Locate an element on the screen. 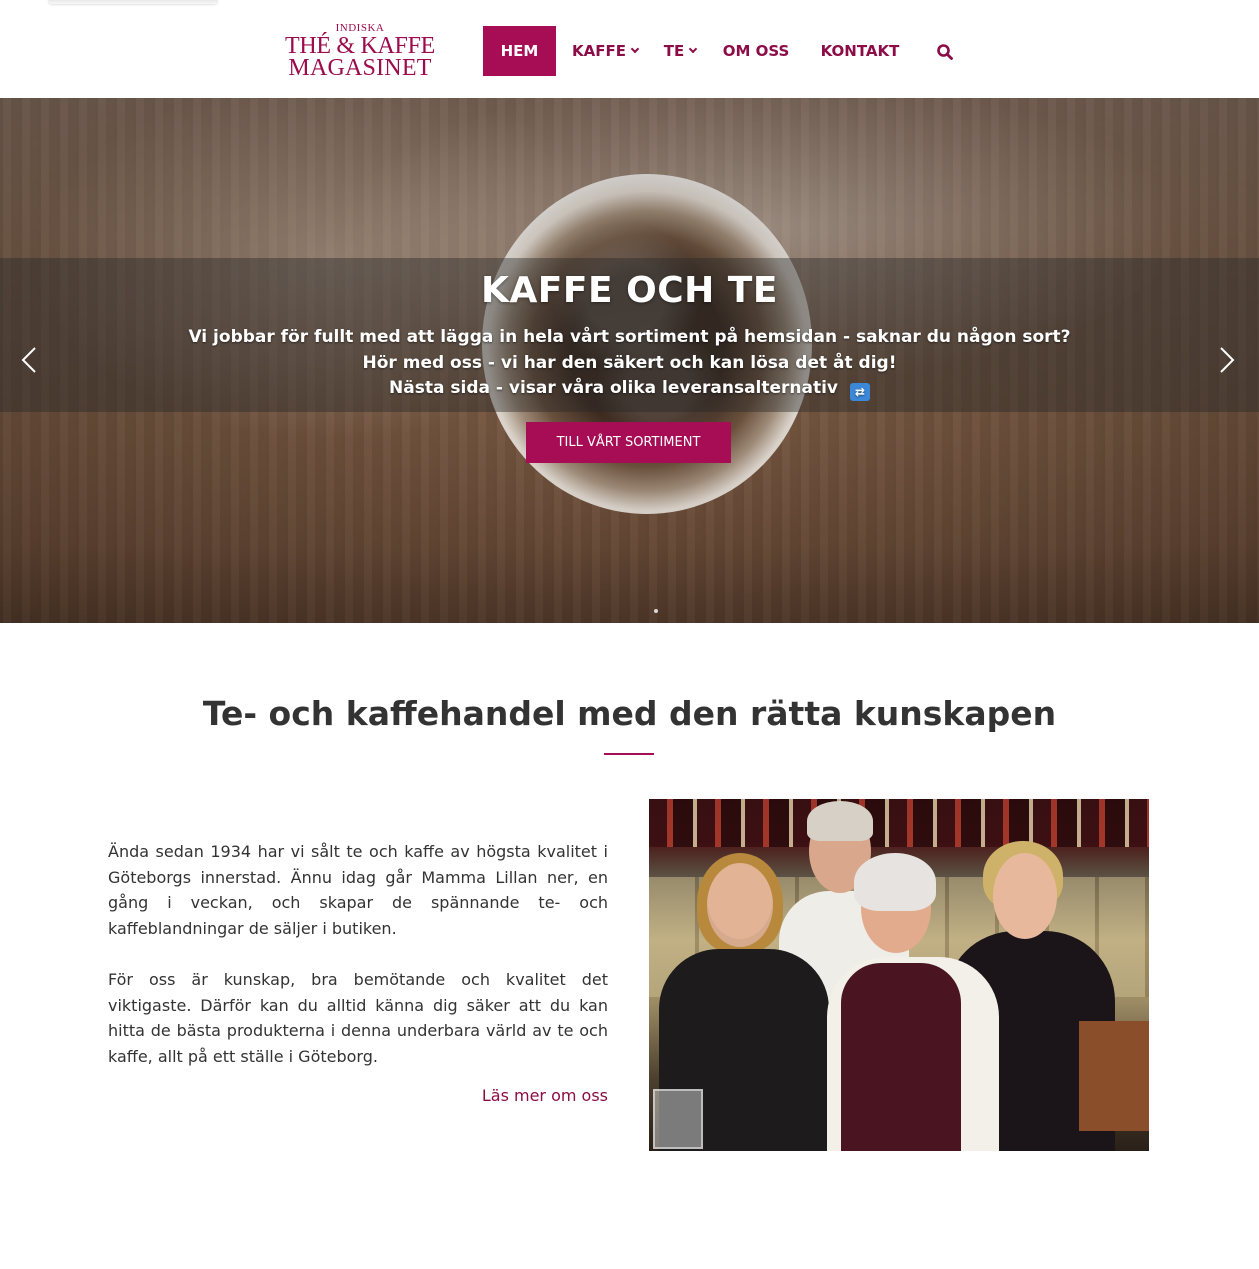 The height and width of the screenshot is (1269, 1259). nav-item-kontakt: KONTAKT is located at coordinates (860, 51).